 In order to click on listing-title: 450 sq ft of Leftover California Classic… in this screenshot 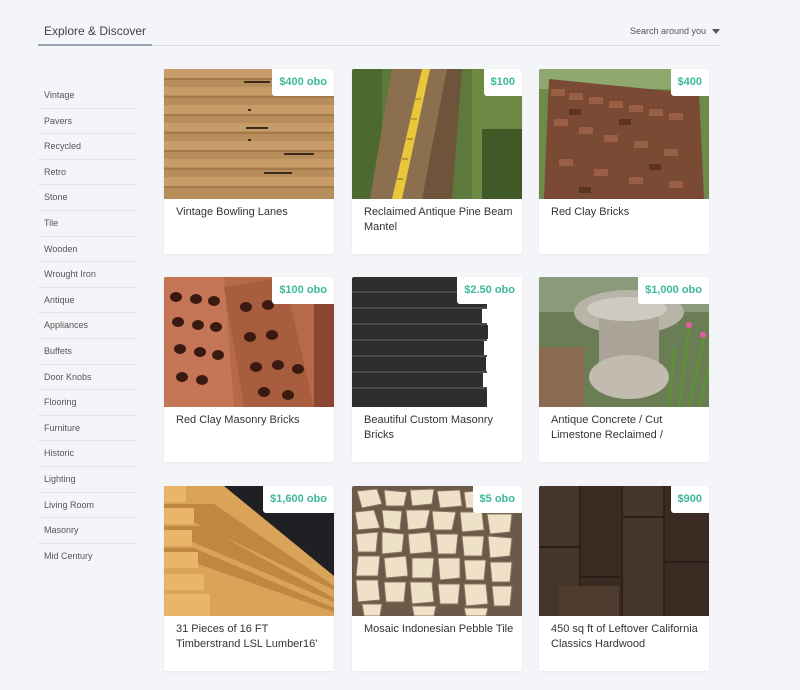, I will do `click(626, 637)`.